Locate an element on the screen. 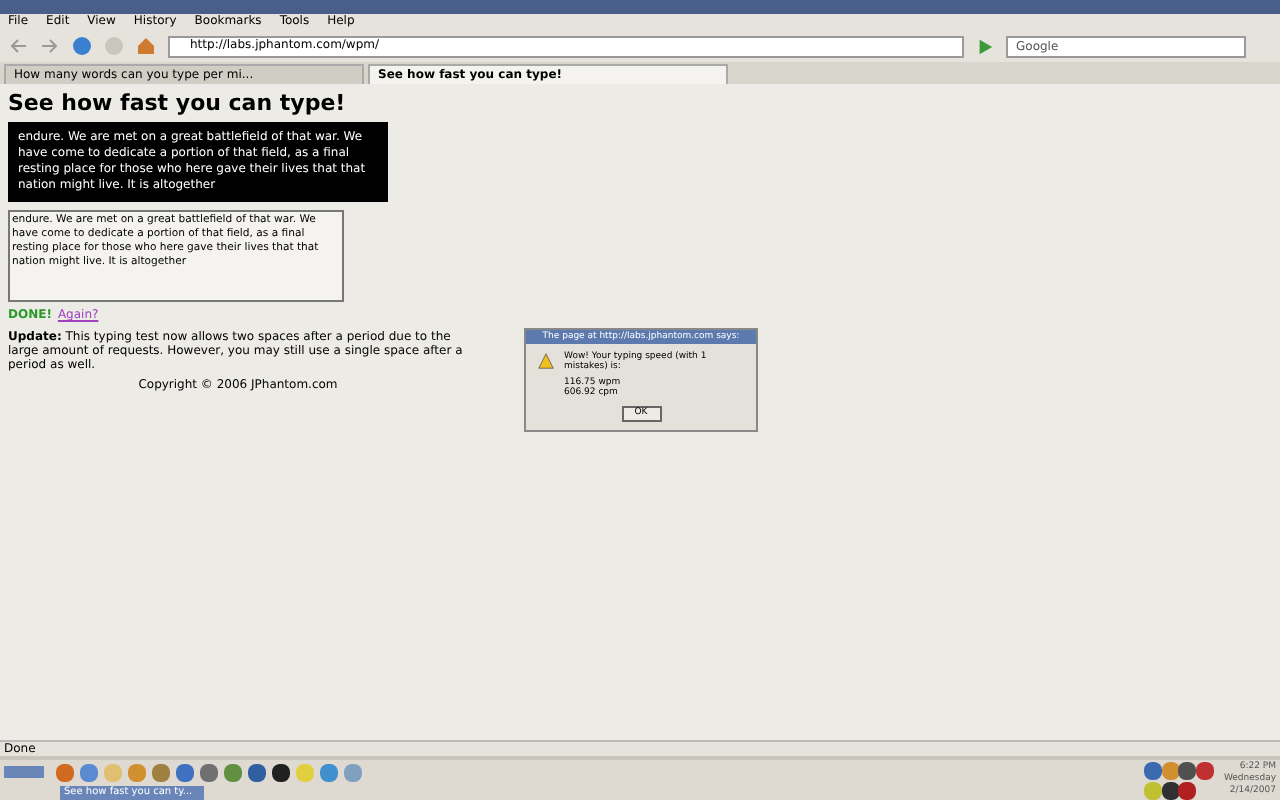 The height and width of the screenshot is (800, 1280). back-arrow-icon is located at coordinates (18, 46).